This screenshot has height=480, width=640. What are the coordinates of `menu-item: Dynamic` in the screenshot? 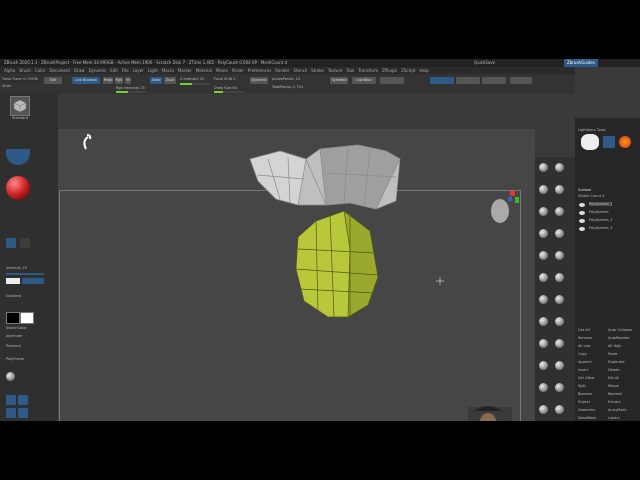 It's located at (98, 70).